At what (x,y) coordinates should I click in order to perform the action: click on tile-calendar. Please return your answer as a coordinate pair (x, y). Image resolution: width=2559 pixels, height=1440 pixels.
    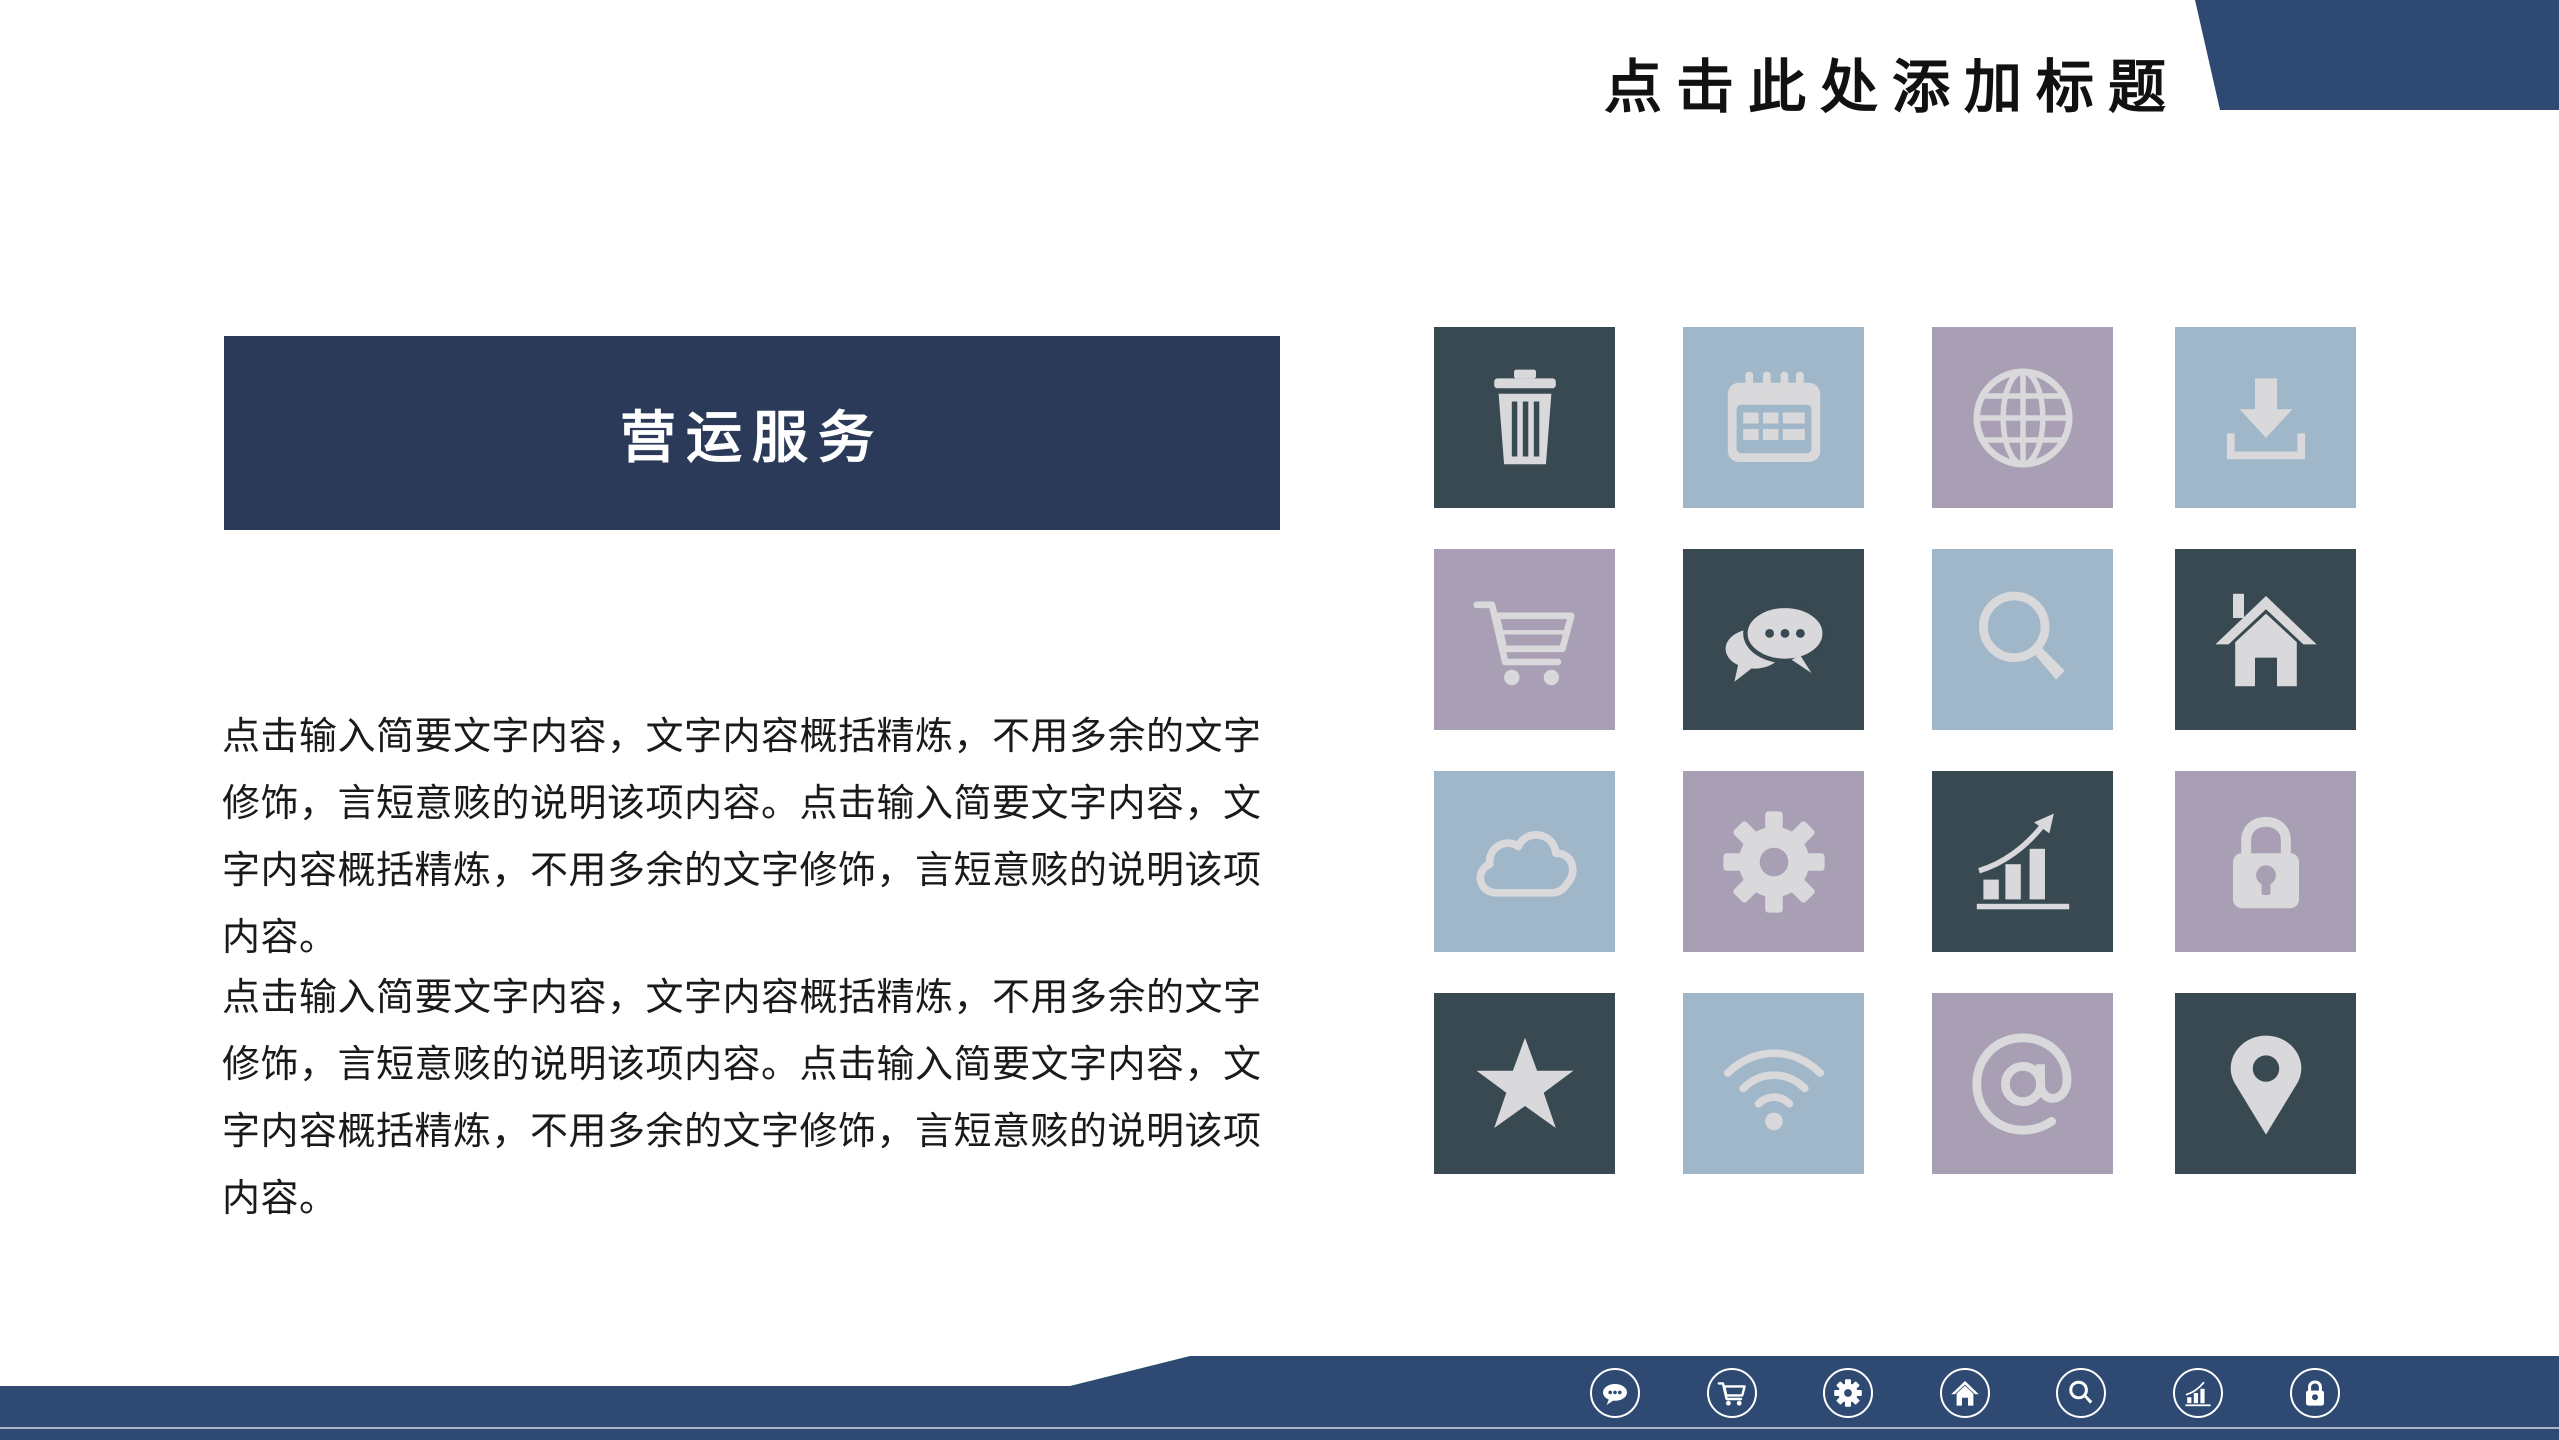
    Looking at the image, I should click on (1773, 417).